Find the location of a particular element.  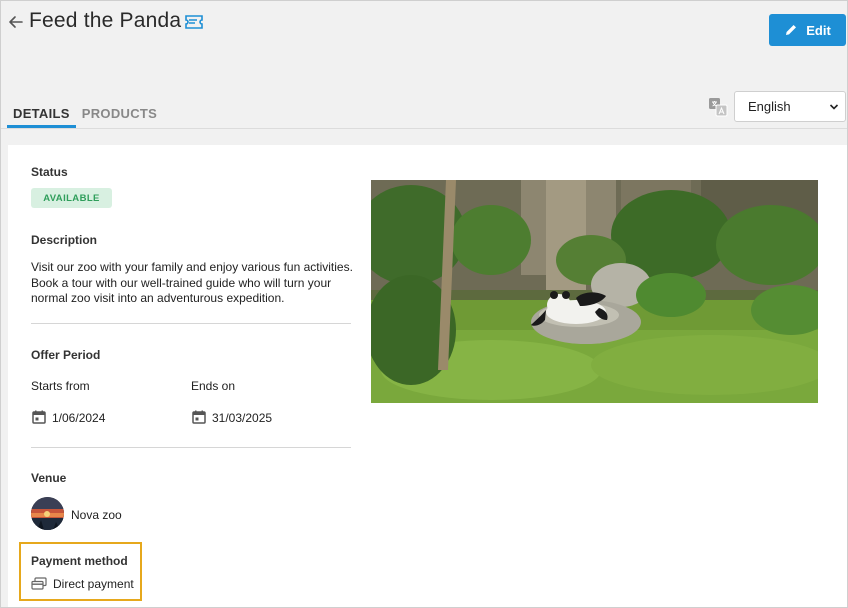

pencil-icon is located at coordinates (791, 30).